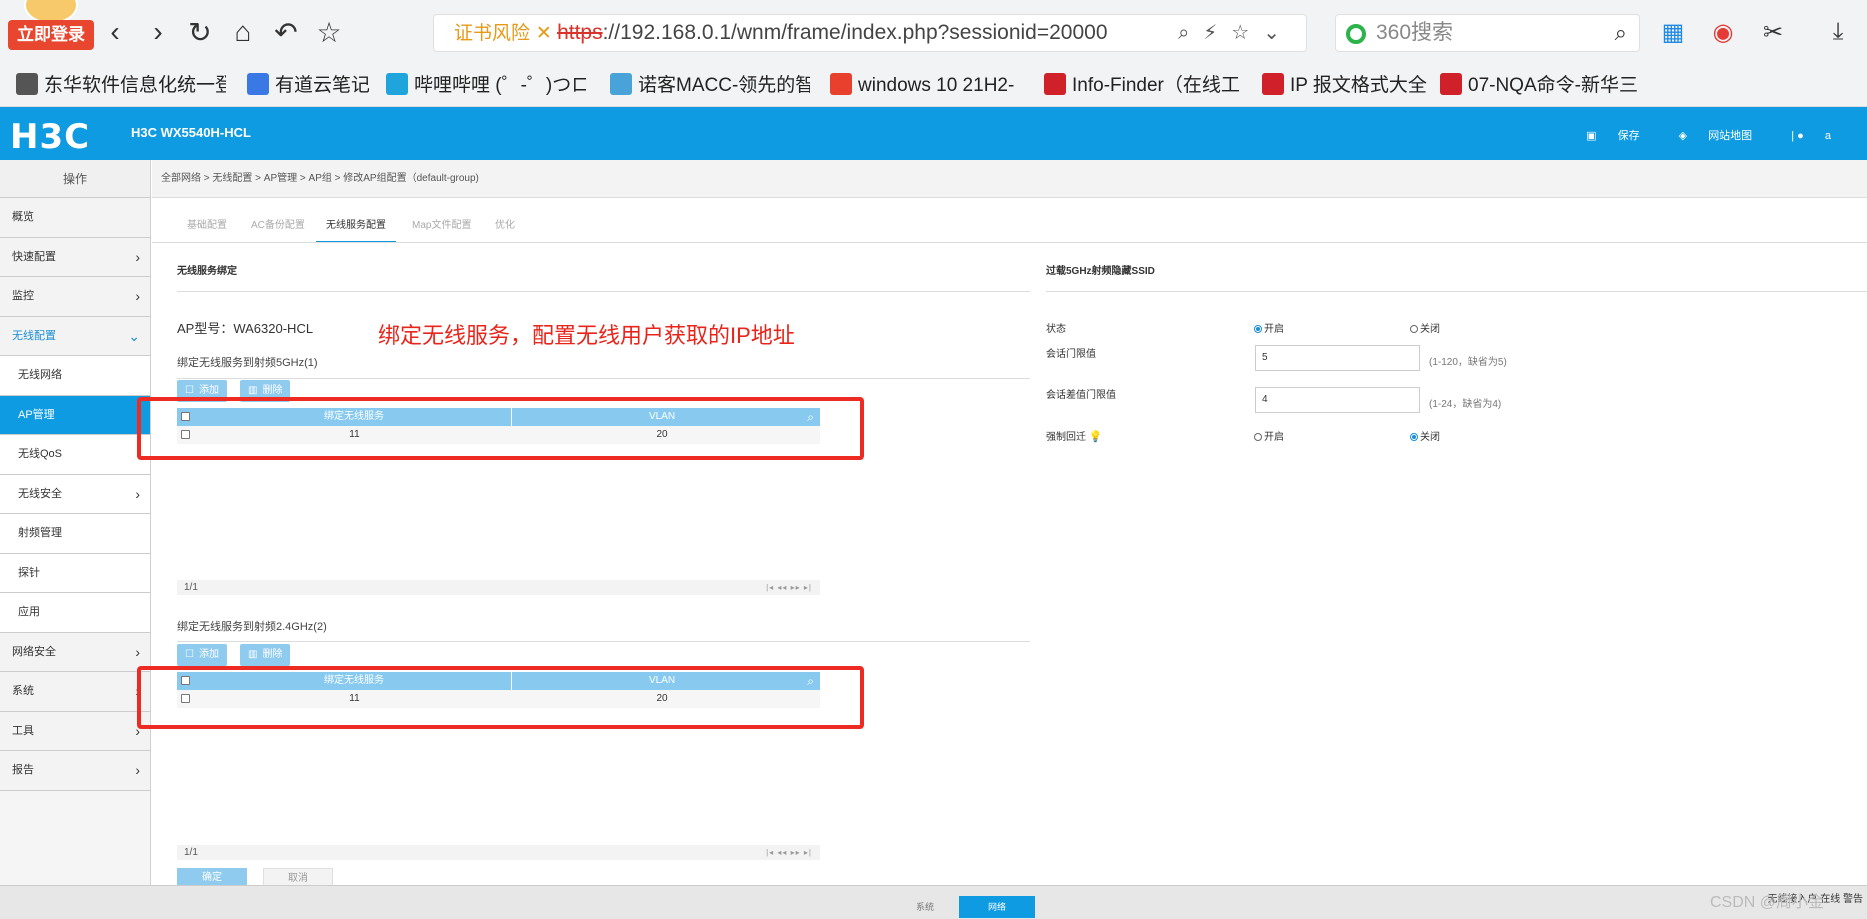 This screenshot has height=919, width=1867. Describe the element at coordinates (1415, 32) in the screenshot. I see `search-placeholder: 360搜索` at that location.